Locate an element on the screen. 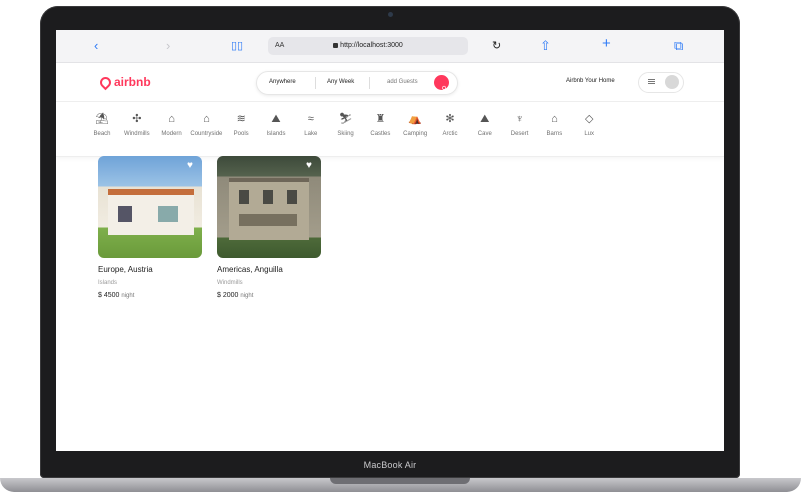  new-tab-button: + is located at coordinates (606, 44).